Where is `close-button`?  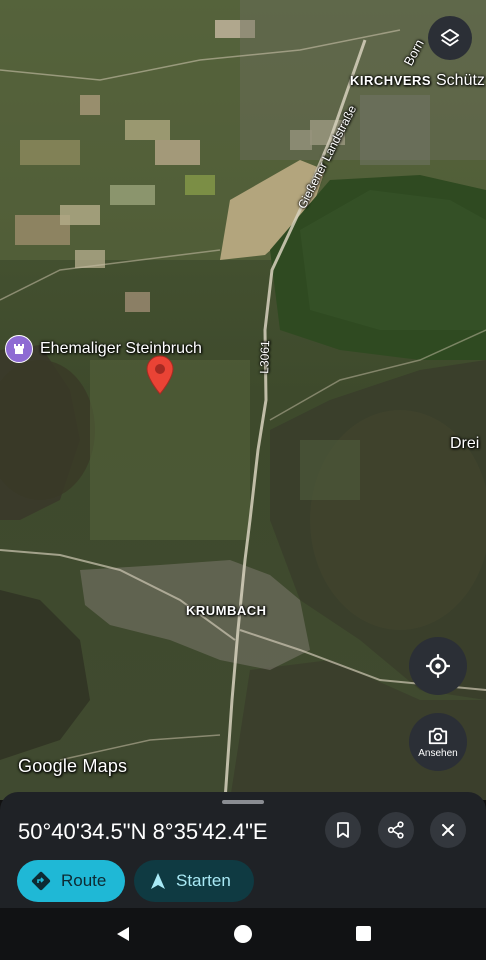 close-button is located at coordinates (448, 830).